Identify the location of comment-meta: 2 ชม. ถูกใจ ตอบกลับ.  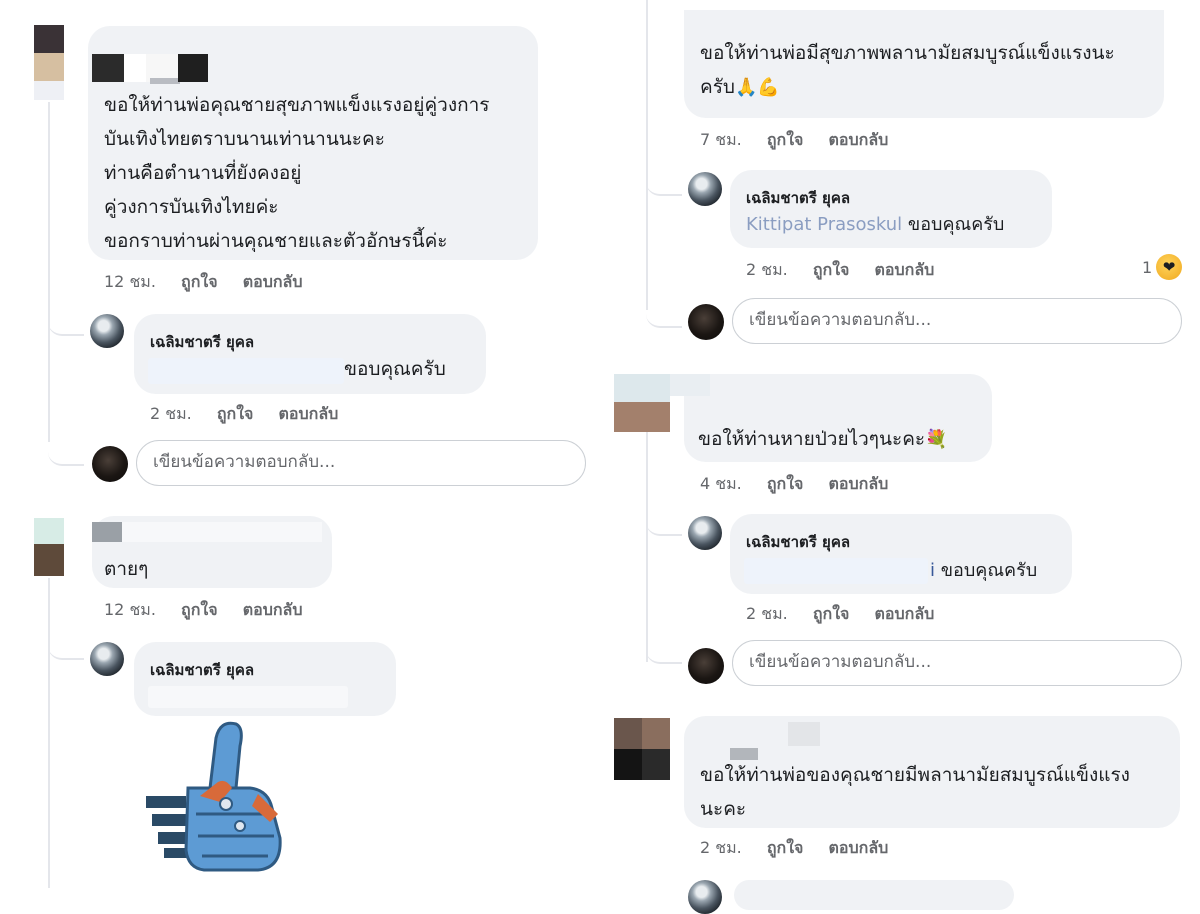
(804, 848).